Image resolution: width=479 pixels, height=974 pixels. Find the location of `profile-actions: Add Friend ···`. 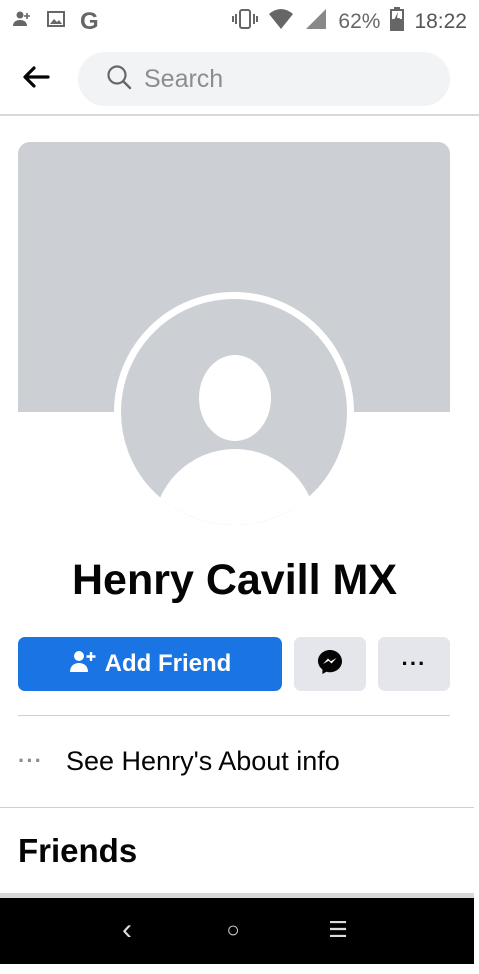

profile-actions: Add Friend ··· is located at coordinates (234, 664).